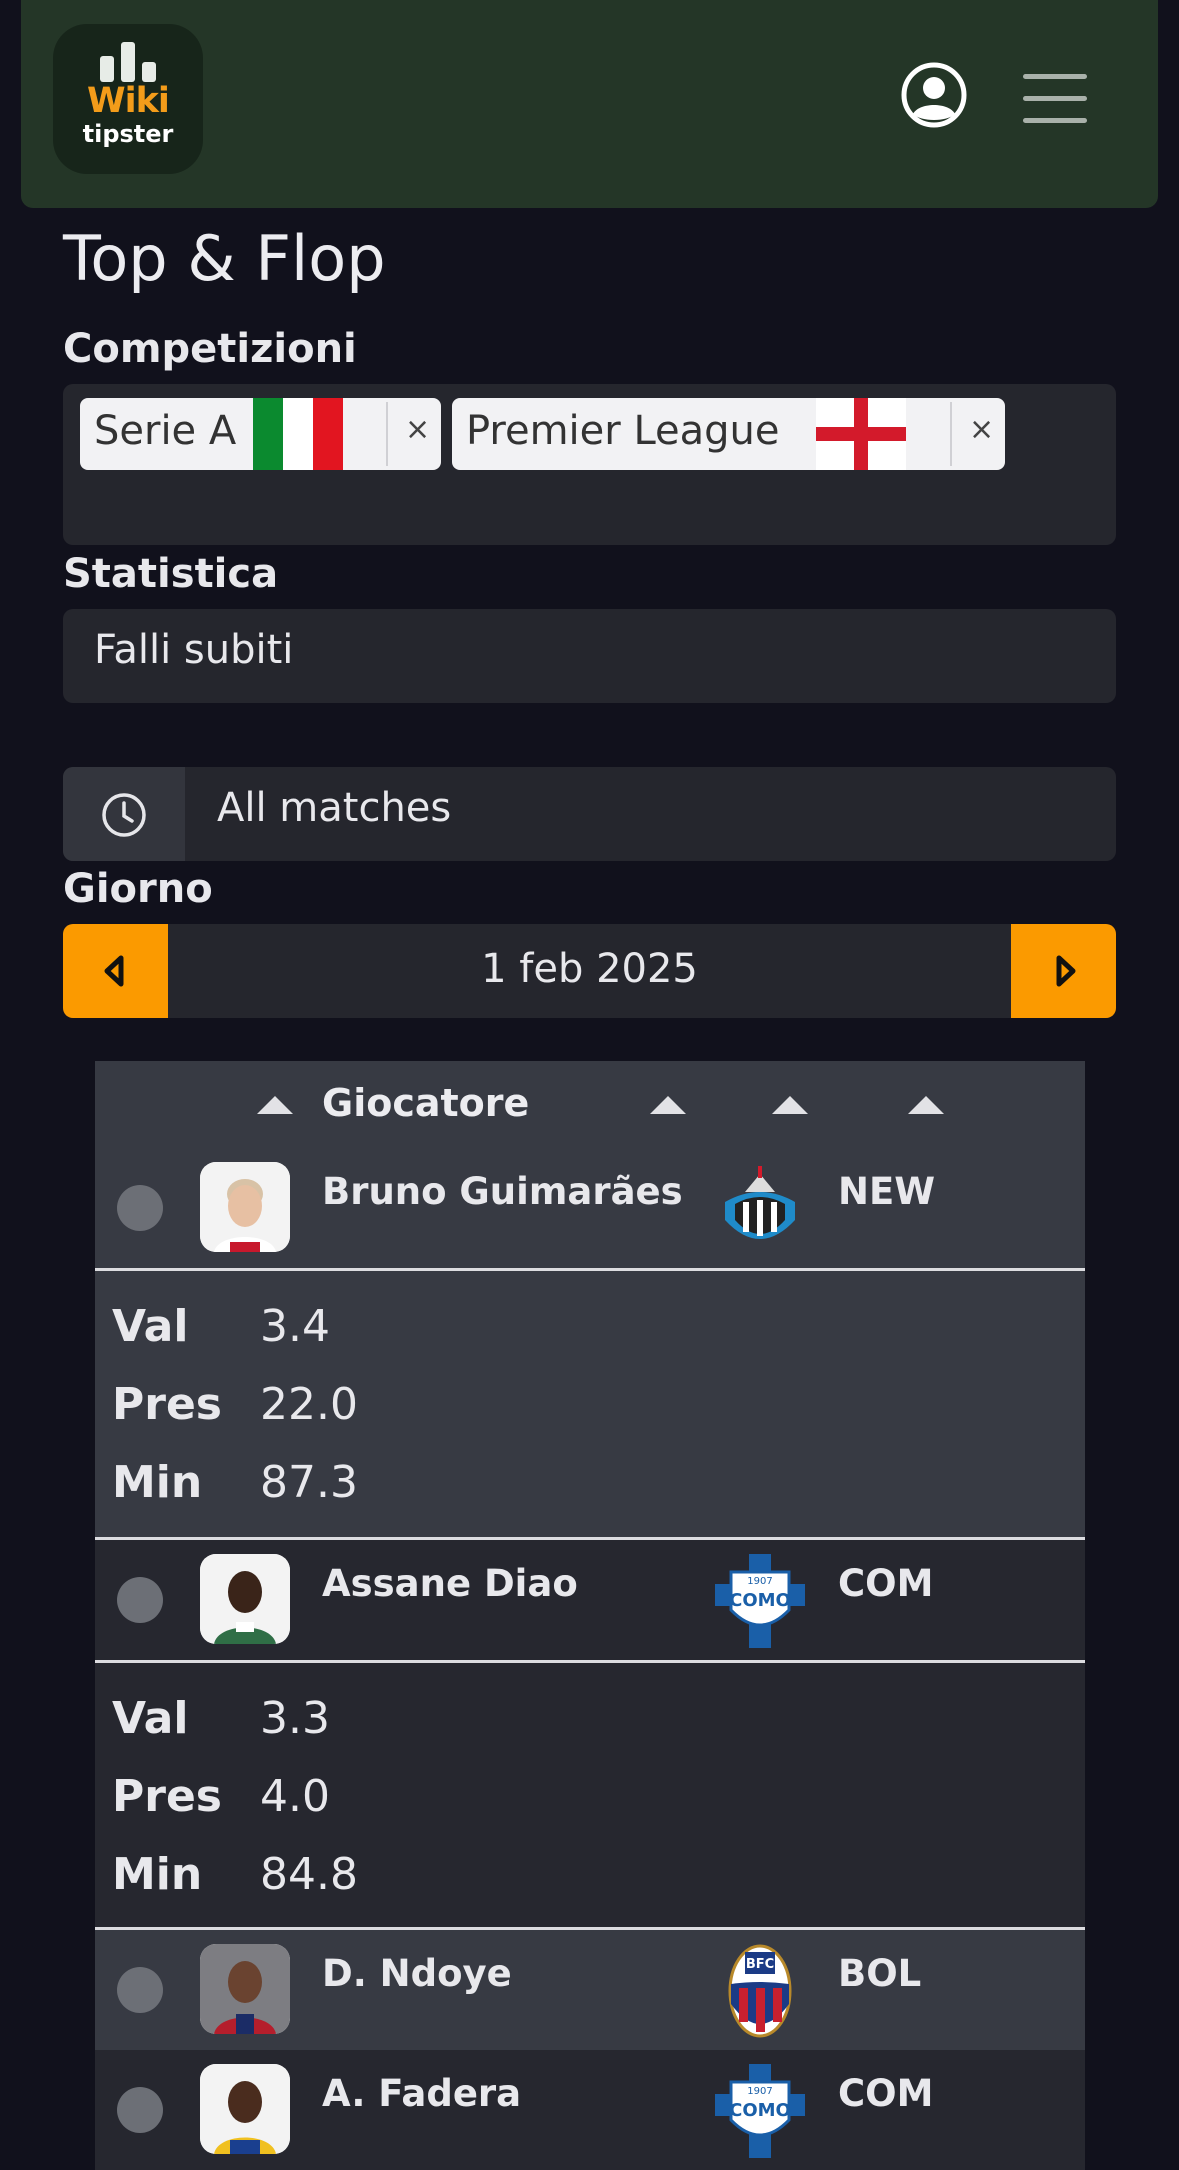 This screenshot has width=1179, height=2170. Describe the element at coordinates (623, 431) in the screenshot. I see `chip-label: Premier League` at that location.